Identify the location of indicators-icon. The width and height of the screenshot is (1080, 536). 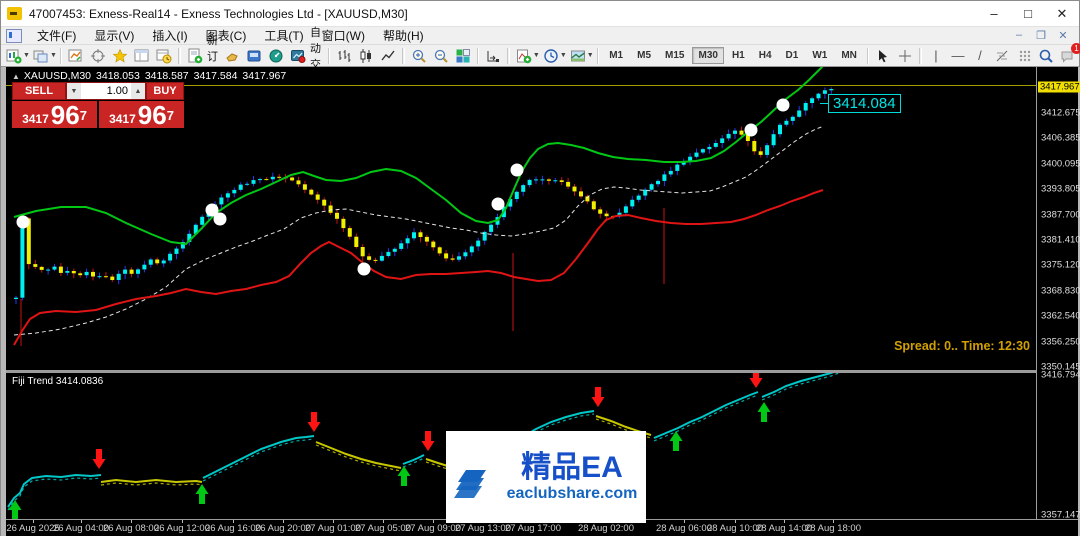
(524, 56).